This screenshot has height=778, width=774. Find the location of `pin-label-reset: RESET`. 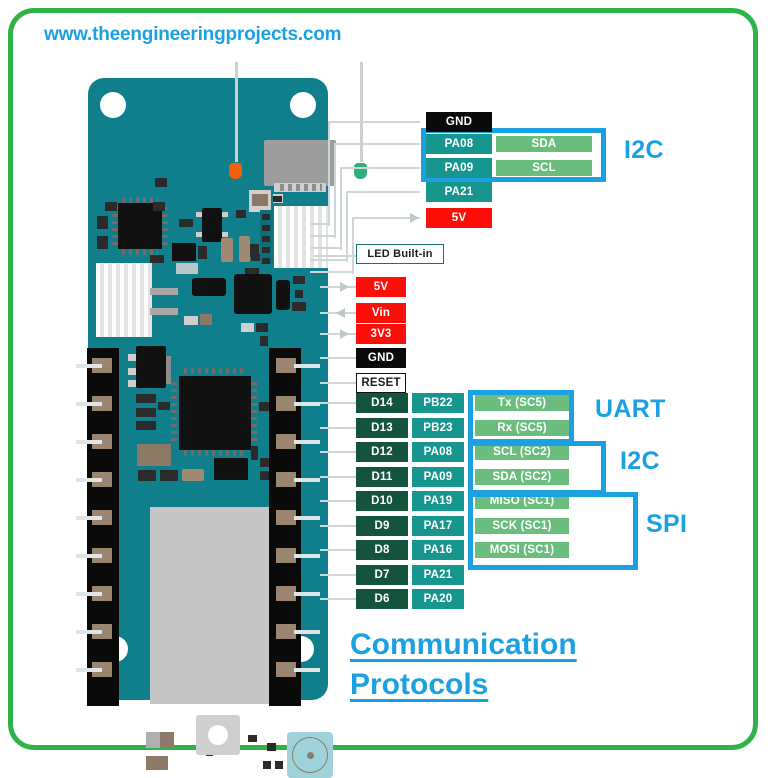

pin-label-reset: RESET is located at coordinates (381, 383).